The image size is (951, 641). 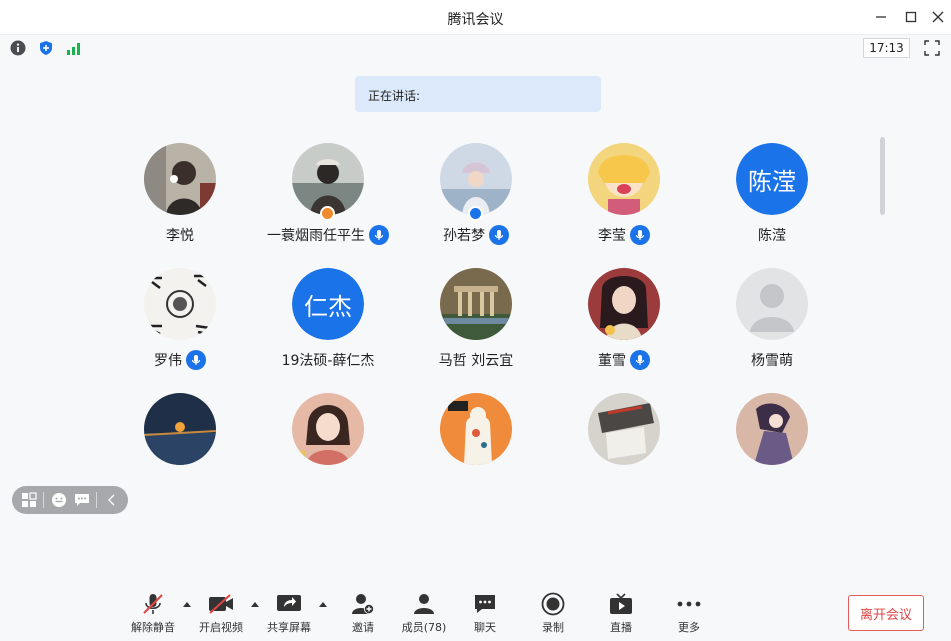 What do you see at coordinates (28, 500) in the screenshot?
I see `layout-icon` at bounding box center [28, 500].